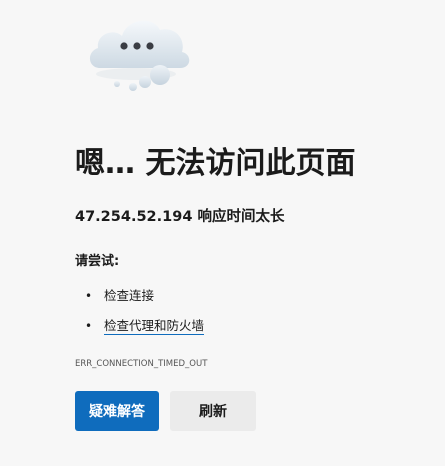 The width and height of the screenshot is (445, 466). I want to click on suggestion-check-proxy-firewall: • 检查代理和防火墙, so click(140, 329).